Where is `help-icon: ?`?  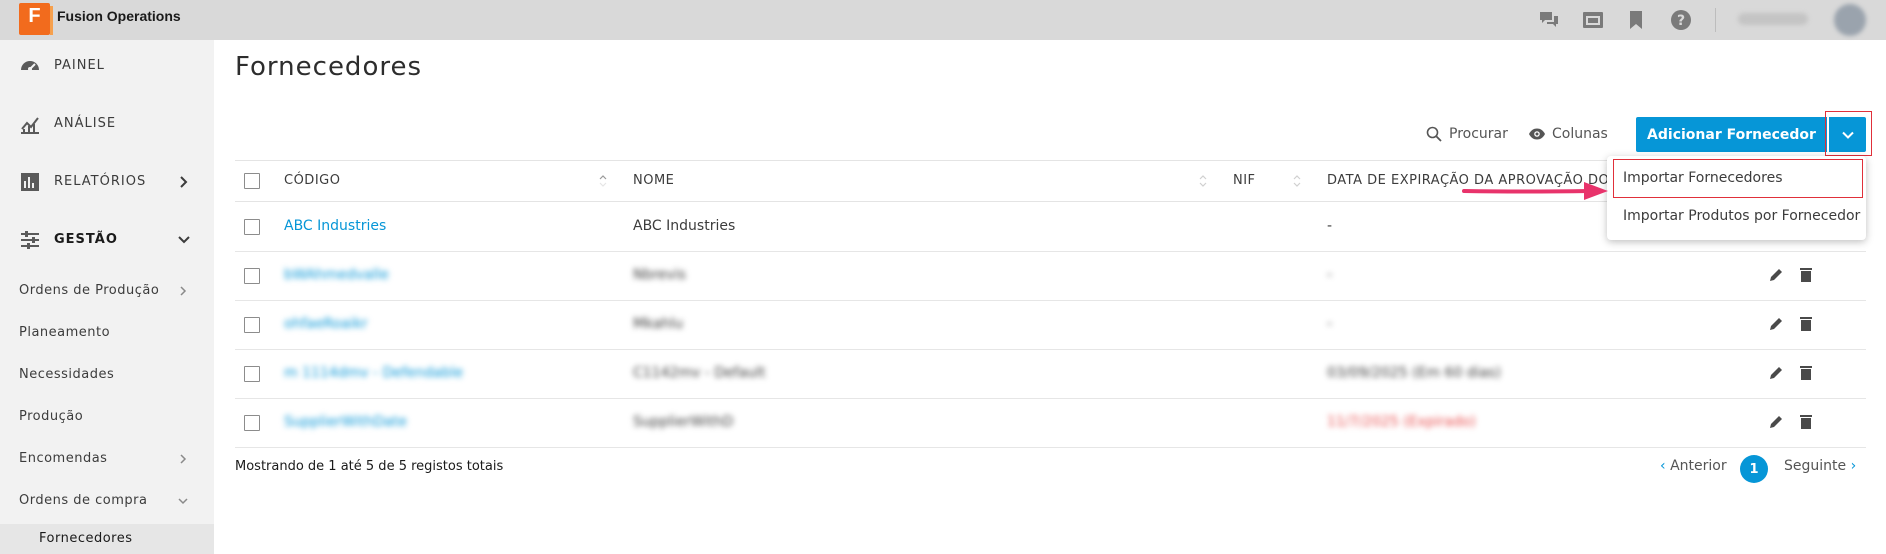 help-icon: ? is located at coordinates (1681, 20).